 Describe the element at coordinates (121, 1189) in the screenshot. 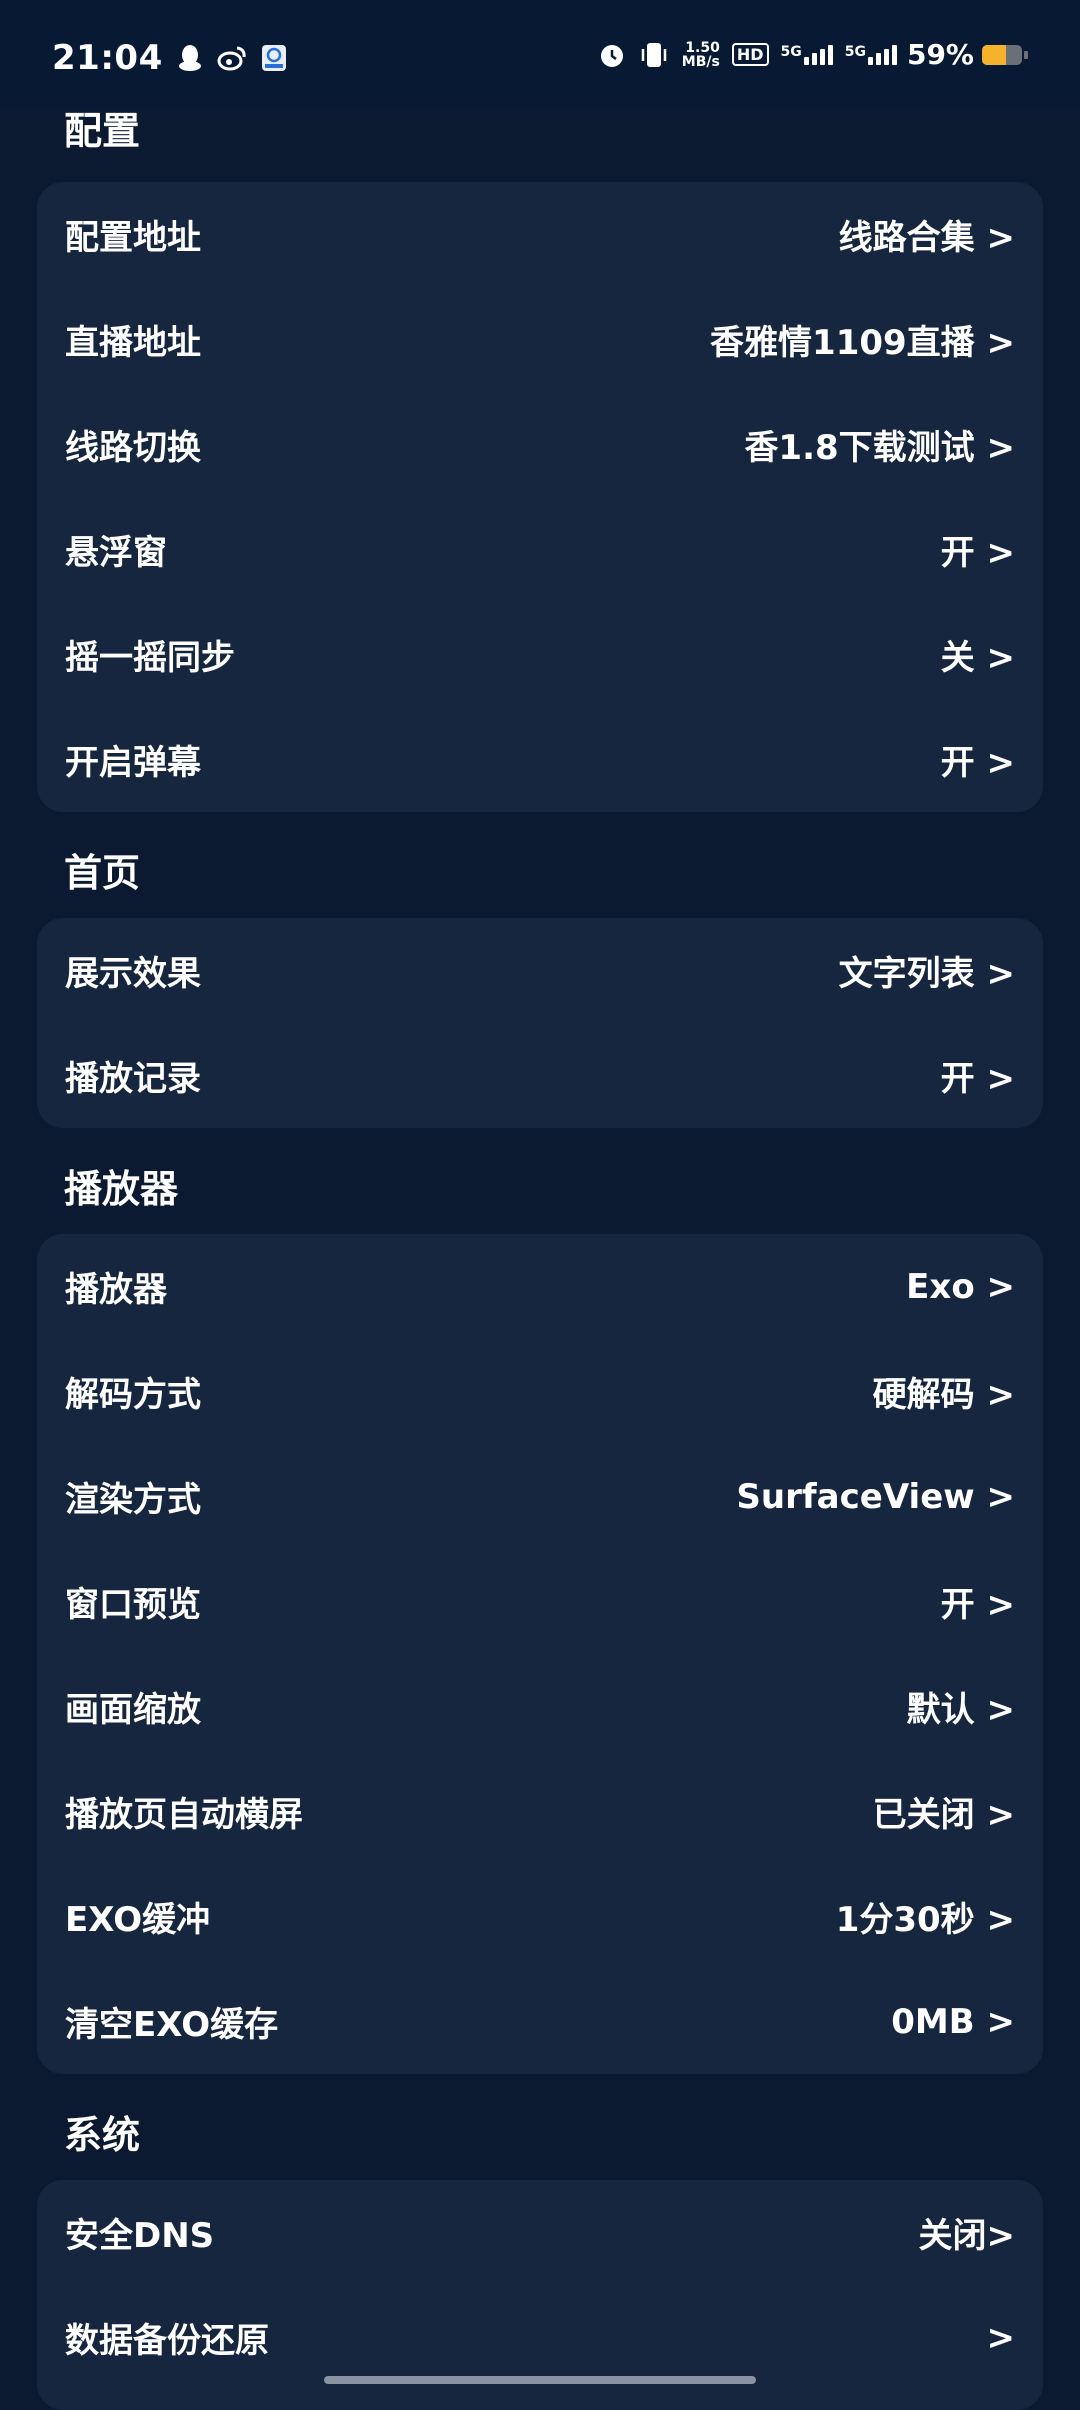

I see `section-title-player: 播放器` at that location.